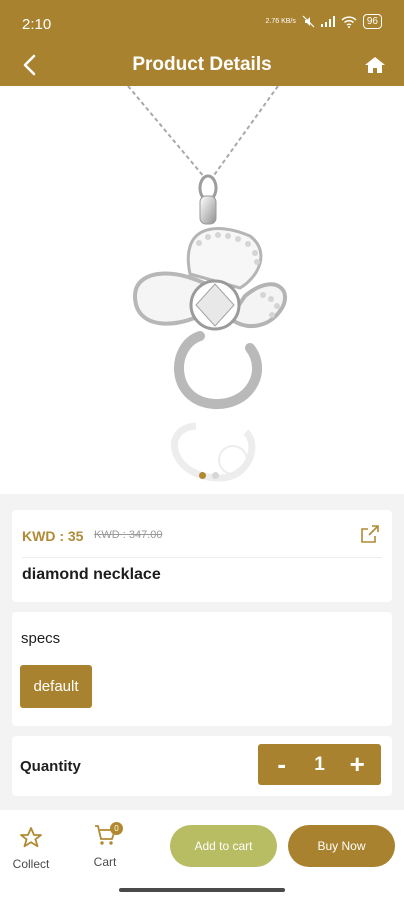  Describe the element at coordinates (37, 24) in the screenshot. I see `status-time: 2:10` at that location.